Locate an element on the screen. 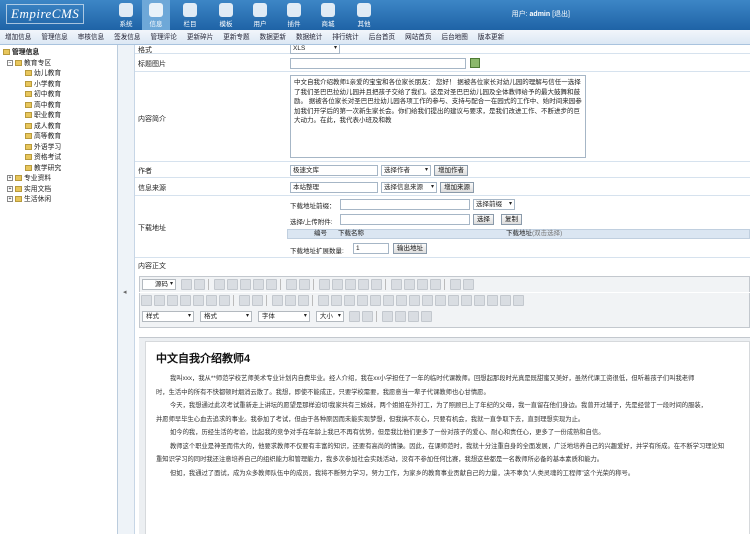 This screenshot has width=750, height=534. titlepic-input is located at coordinates (378, 63).